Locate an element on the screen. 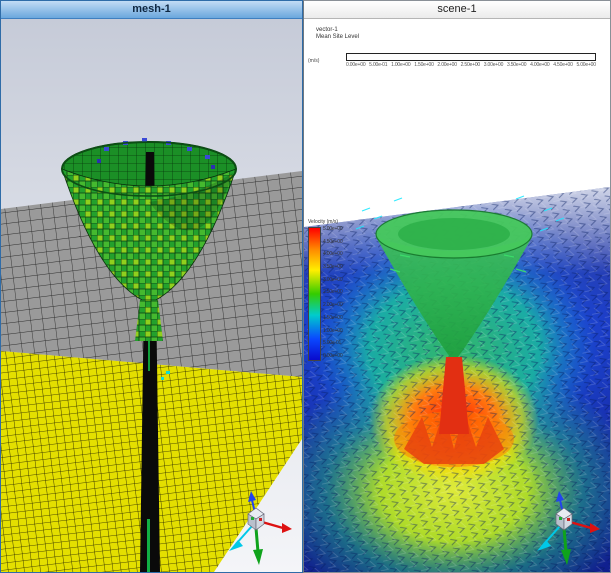  ruler-tick-label: 3.00e+00 is located at coordinates (493, 65).